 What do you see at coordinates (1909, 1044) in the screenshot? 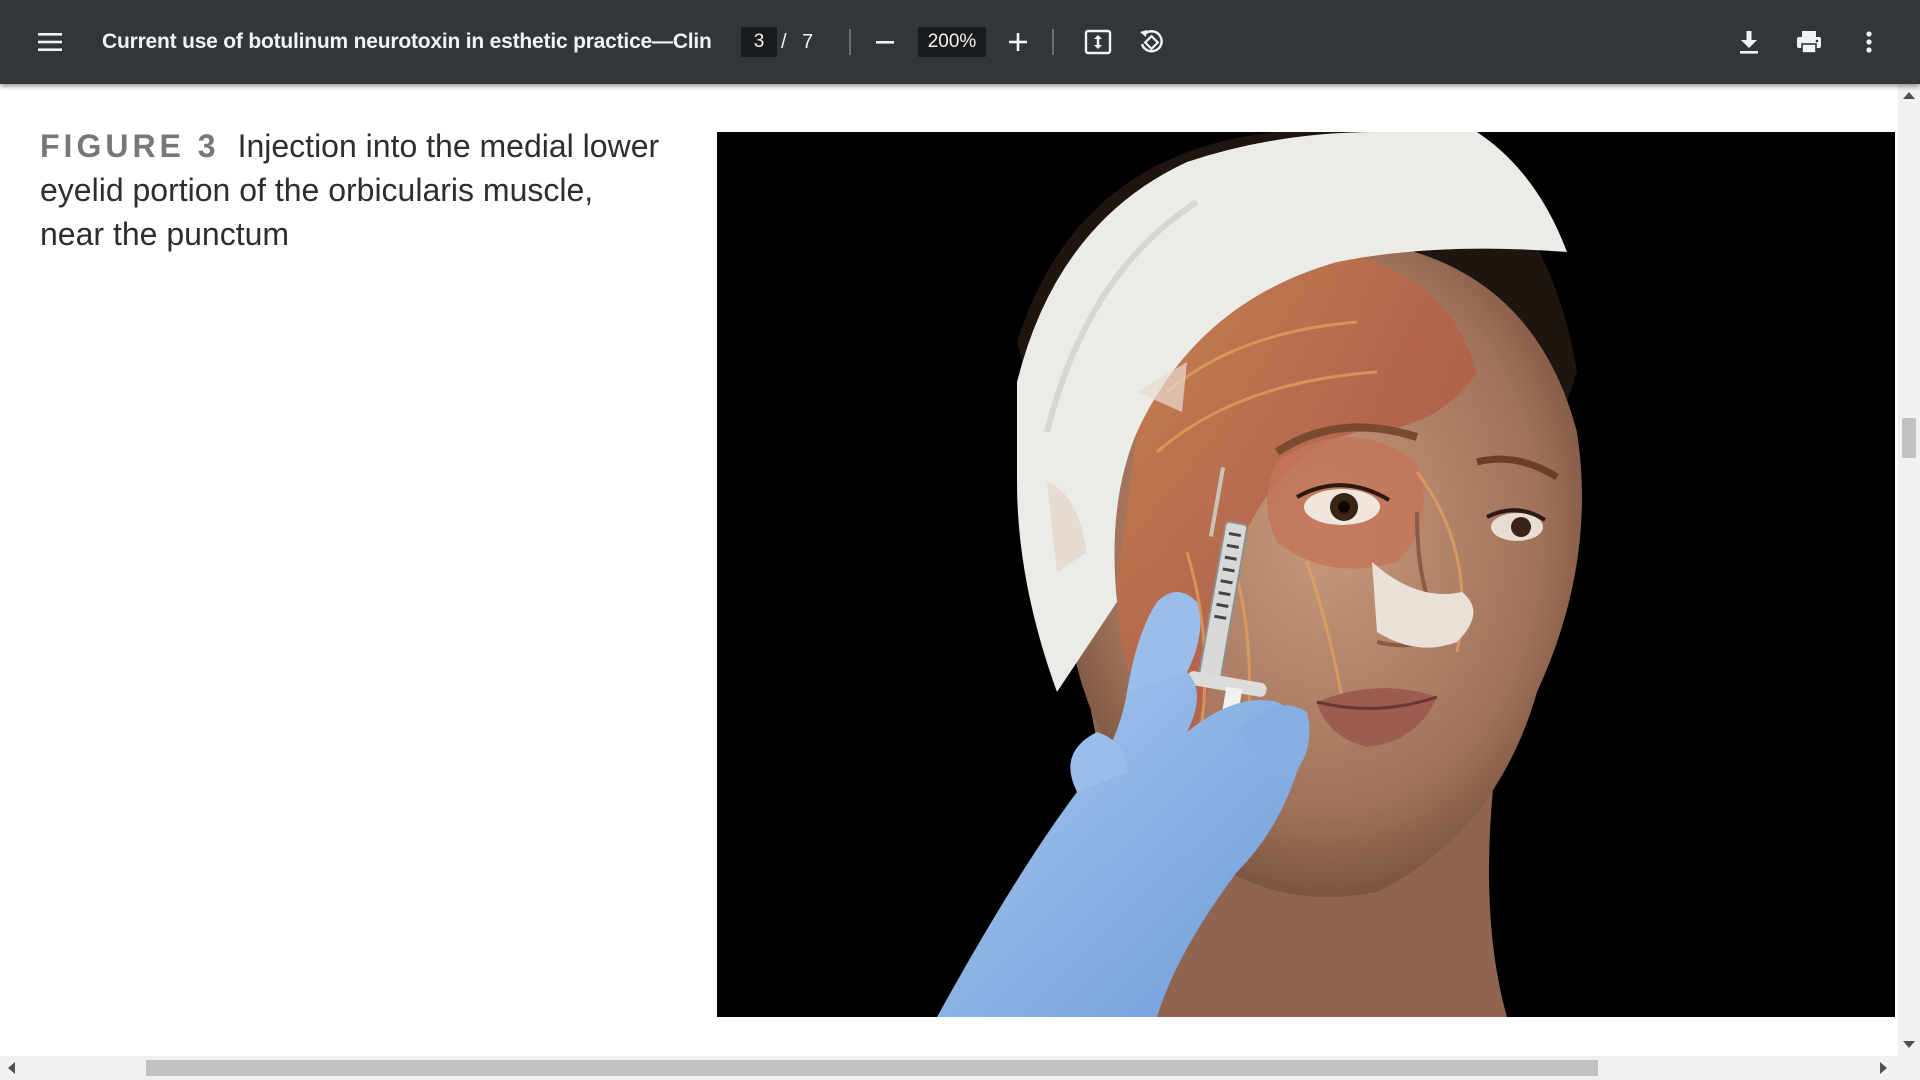
I see `scroll-down-arrow-icon` at bounding box center [1909, 1044].